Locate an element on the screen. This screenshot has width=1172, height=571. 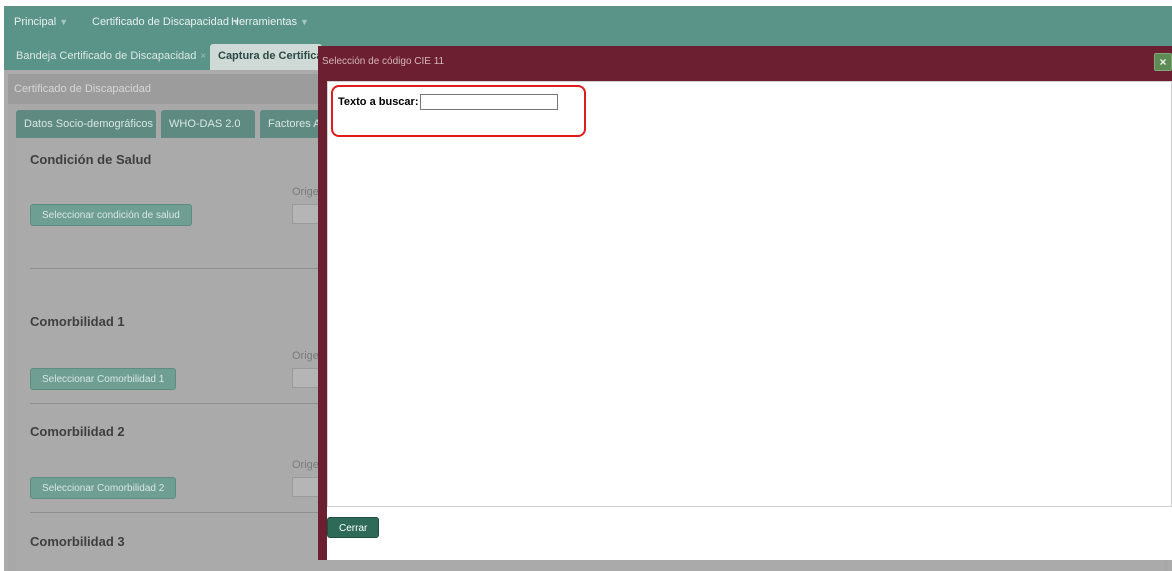
menu-certificado: Certificado de Discapacidad ▼ is located at coordinates (166, 22).